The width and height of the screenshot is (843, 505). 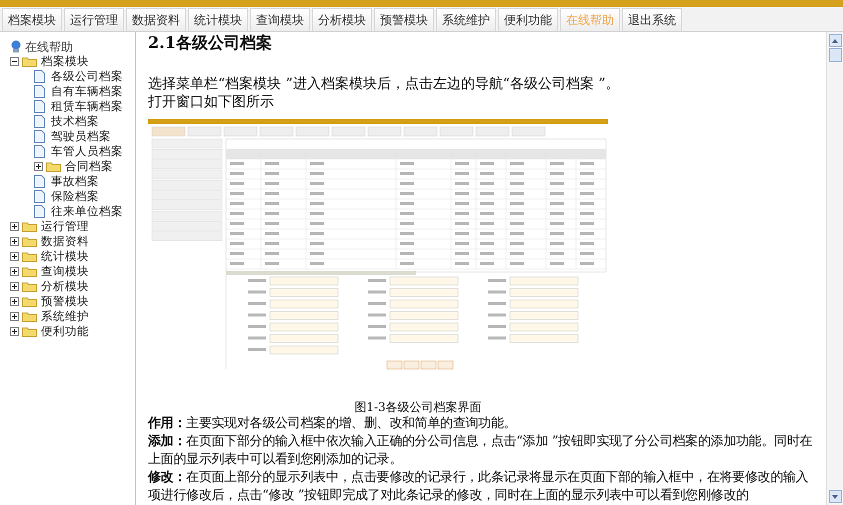 I want to click on intro-text: 打开窗口如下图所示, so click(x=211, y=102).